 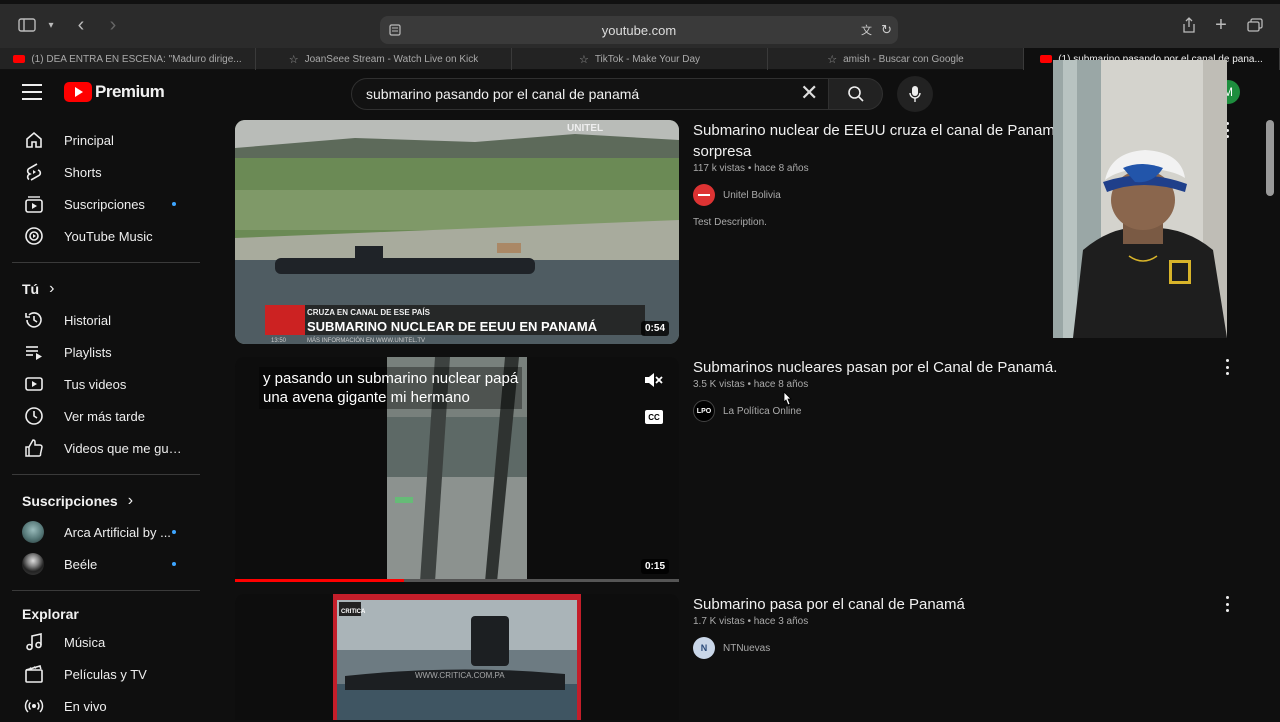 What do you see at coordinates (106, 140) in the screenshot?
I see `sidebar-item-principal: Principal` at bounding box center [106, 140].